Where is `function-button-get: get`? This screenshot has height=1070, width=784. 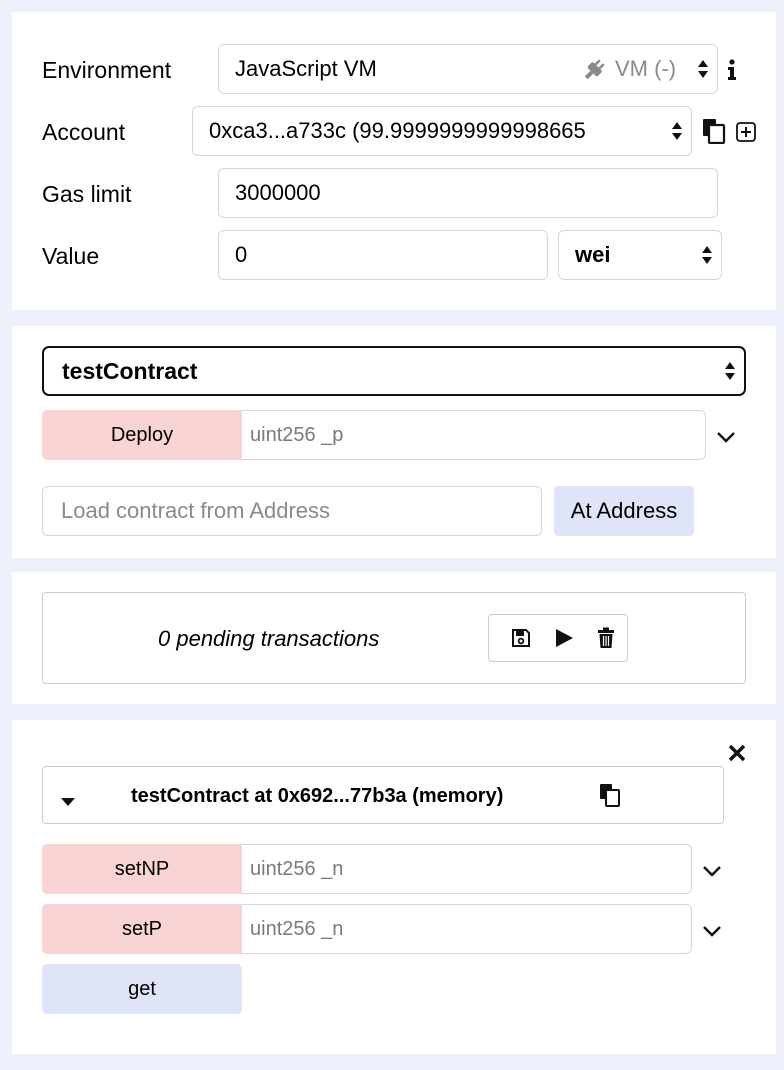 function-button-get: get is located at coordinates (142, 989).